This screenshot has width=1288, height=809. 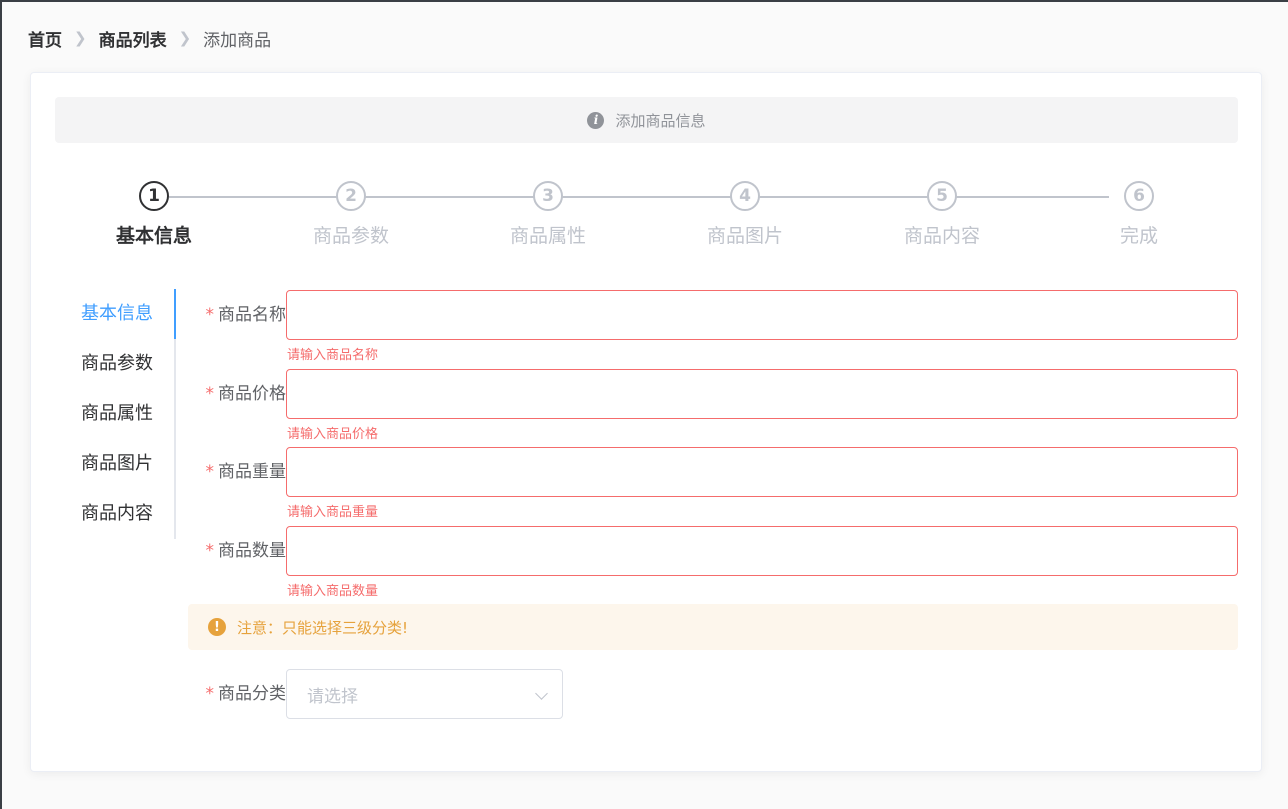 I want to click on form-item-weight: * 商品重量 请输入商品重量, so click(x=716, y=487).